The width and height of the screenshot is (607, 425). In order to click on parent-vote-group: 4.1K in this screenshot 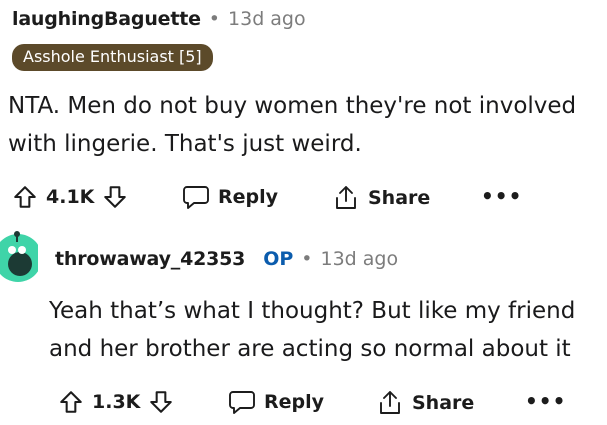, I will do `click(70, 197)`.